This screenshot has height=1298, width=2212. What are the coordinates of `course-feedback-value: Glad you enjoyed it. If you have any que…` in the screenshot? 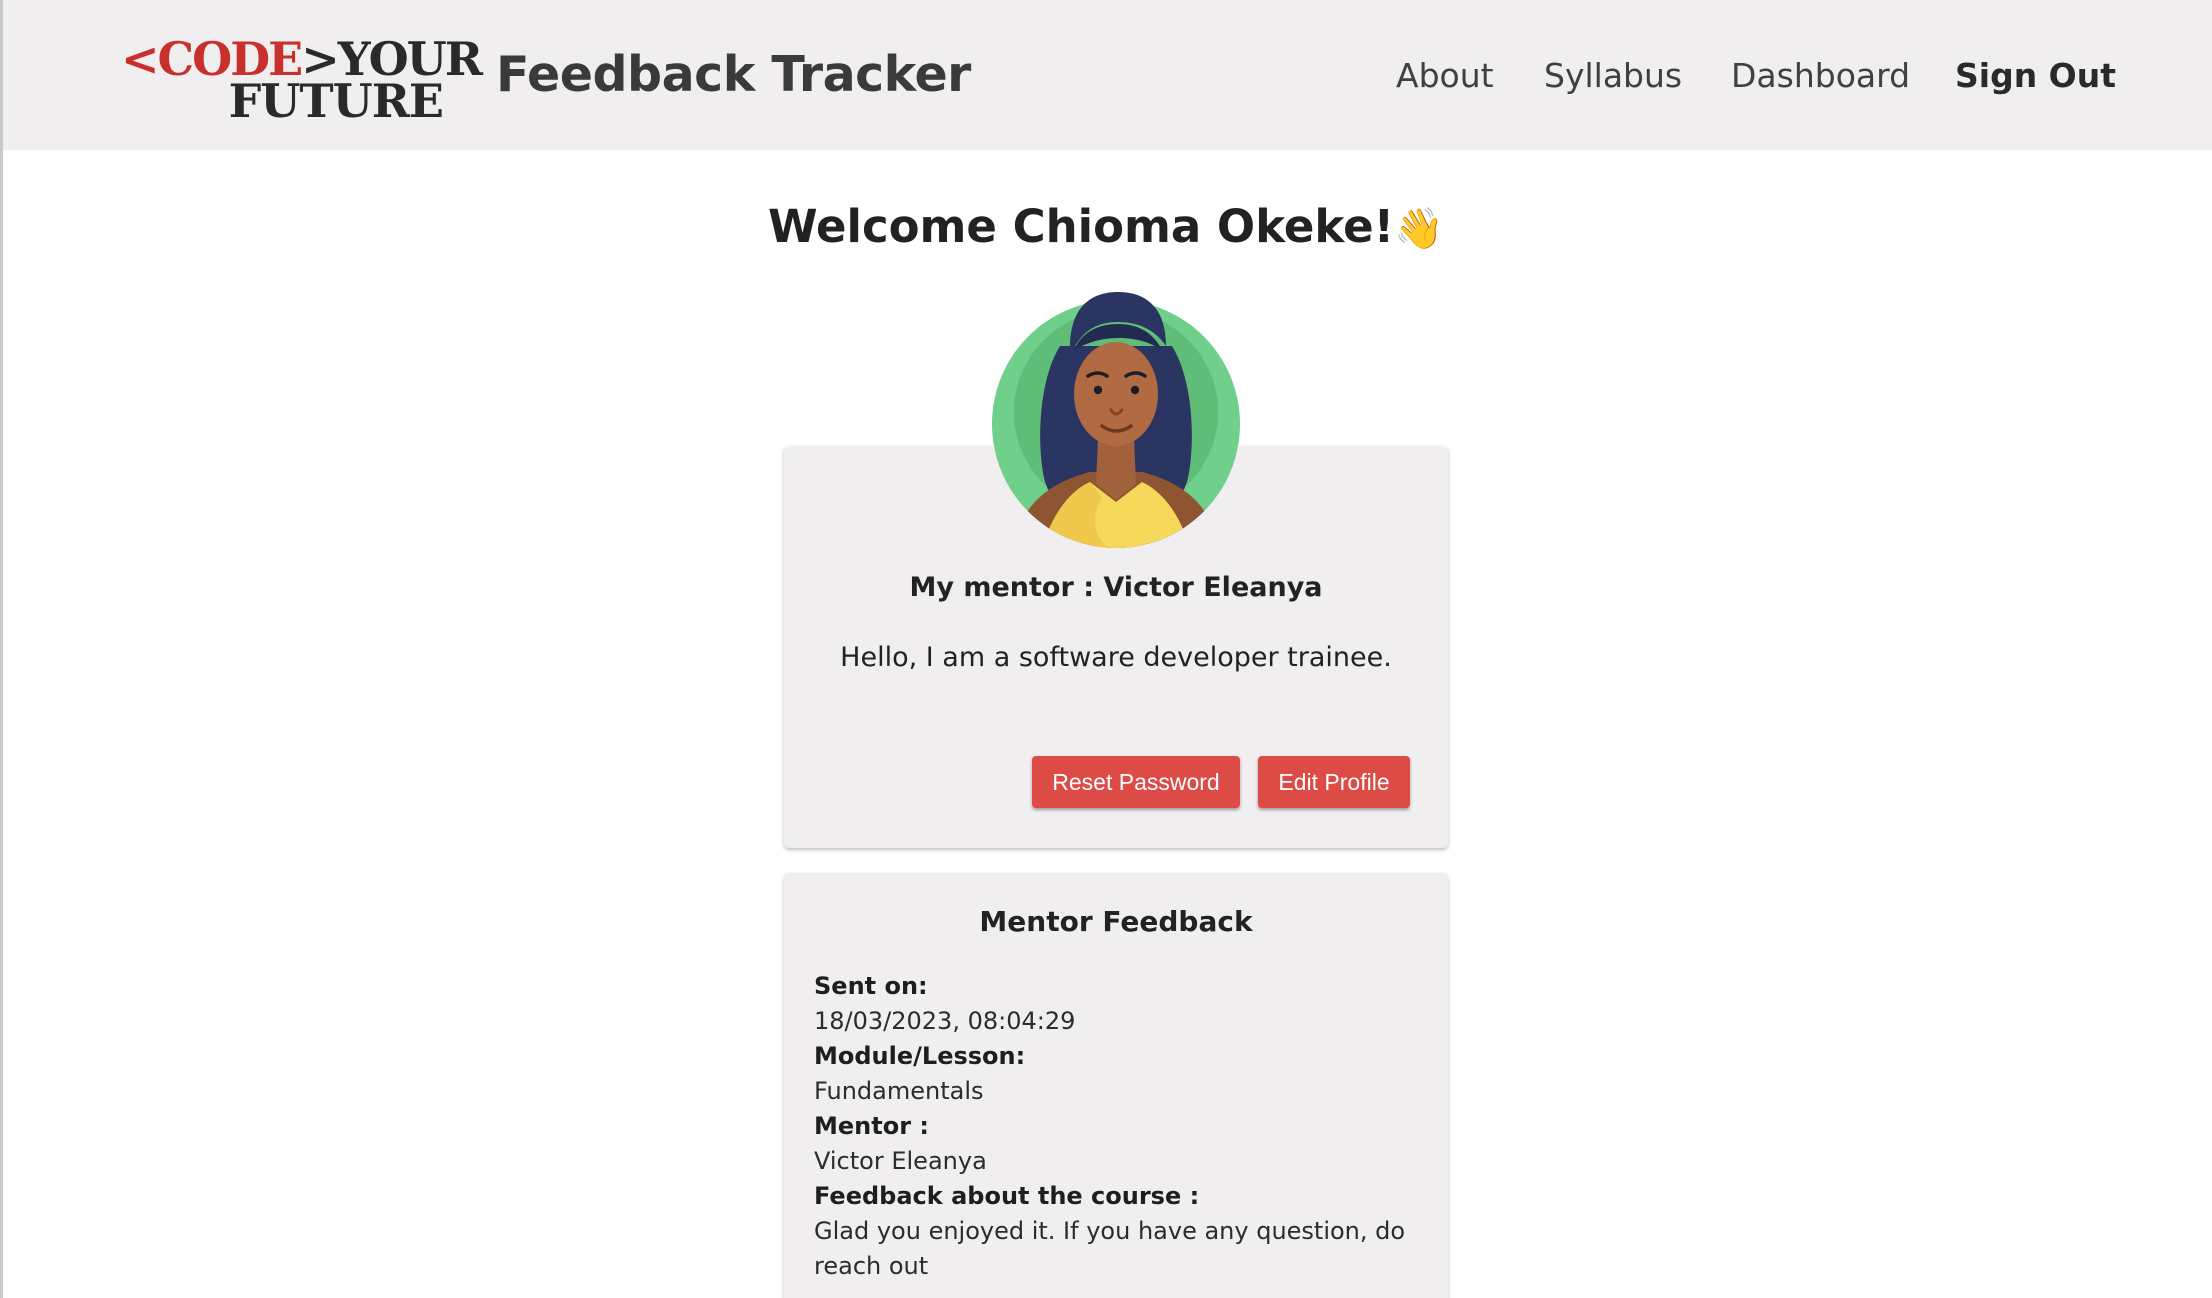 It's located at (1110, 1248).